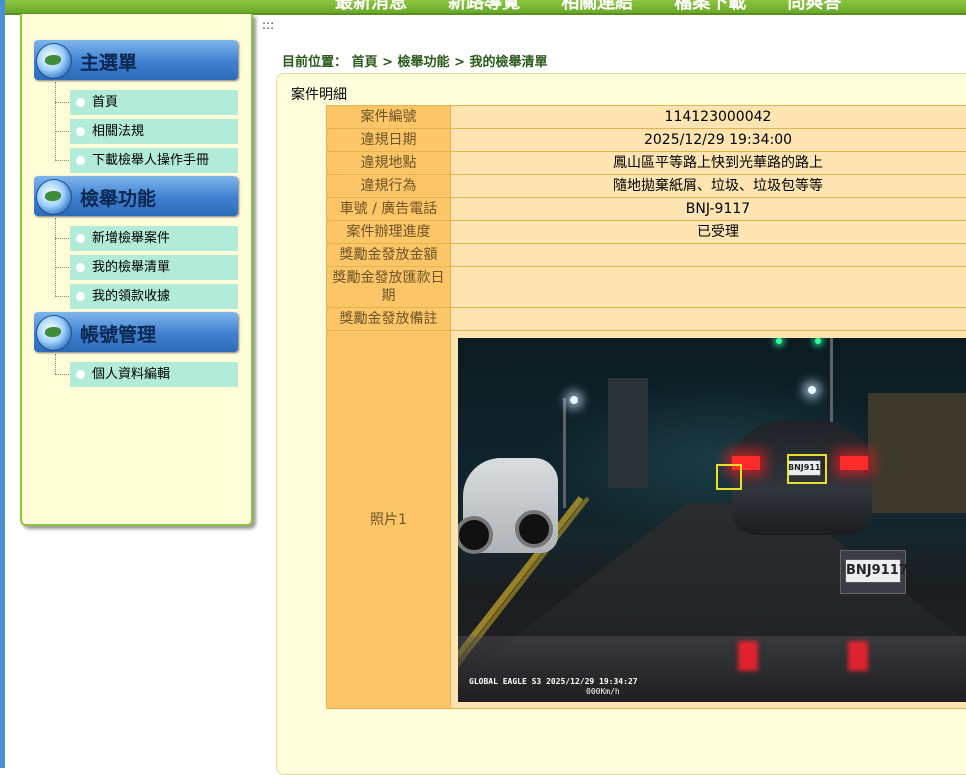 The width and height of the screenshot is (966, 775). I want to click on table-row: 案件辦理進度 已受理, so click(646, 232).